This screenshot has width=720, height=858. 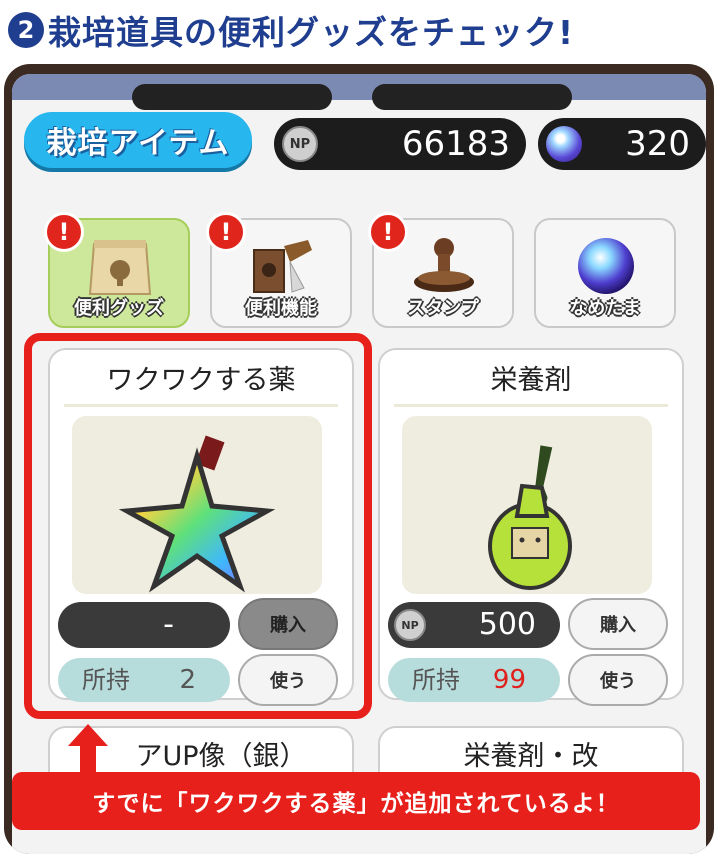 What do you see at coordinates (120, 267) in the screenshot?
I see `bag-icon` at bounding box center [120, 267].